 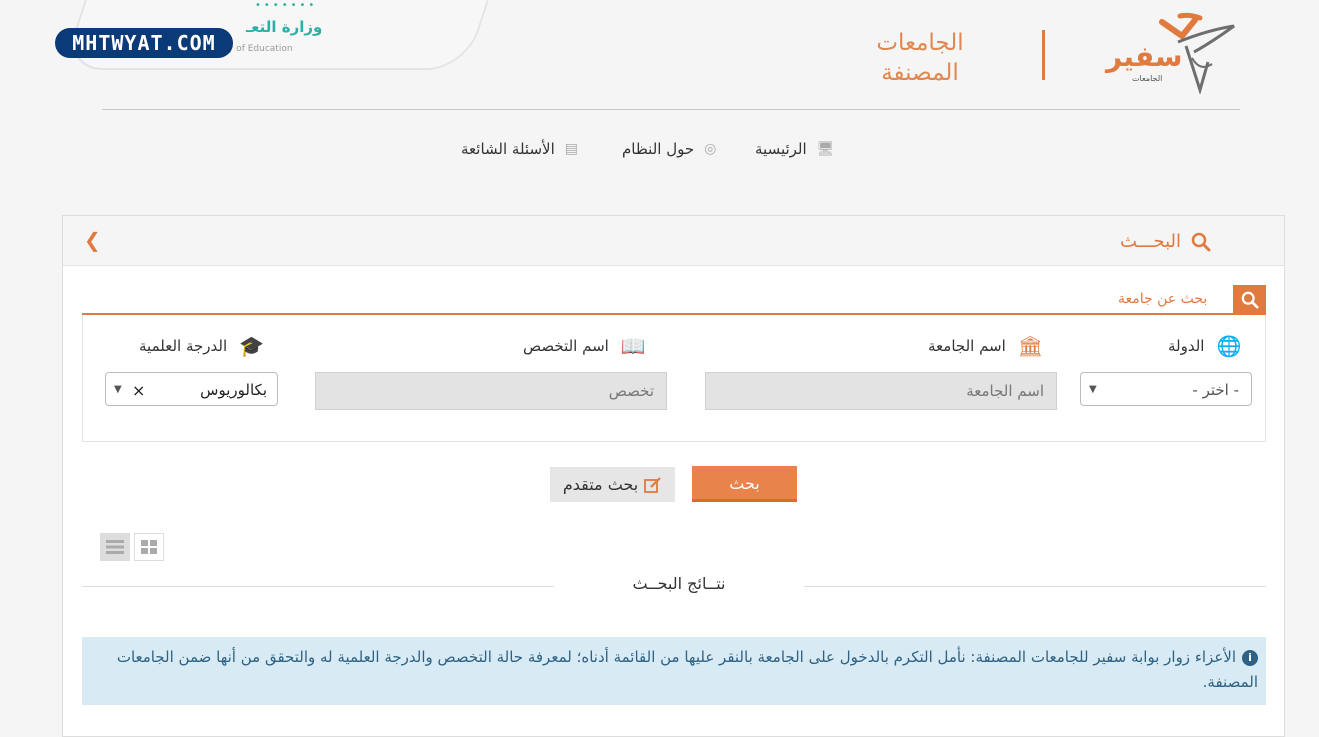 I want to click on graduation-cap-icon: 🎓, so click(x=252, y=346).